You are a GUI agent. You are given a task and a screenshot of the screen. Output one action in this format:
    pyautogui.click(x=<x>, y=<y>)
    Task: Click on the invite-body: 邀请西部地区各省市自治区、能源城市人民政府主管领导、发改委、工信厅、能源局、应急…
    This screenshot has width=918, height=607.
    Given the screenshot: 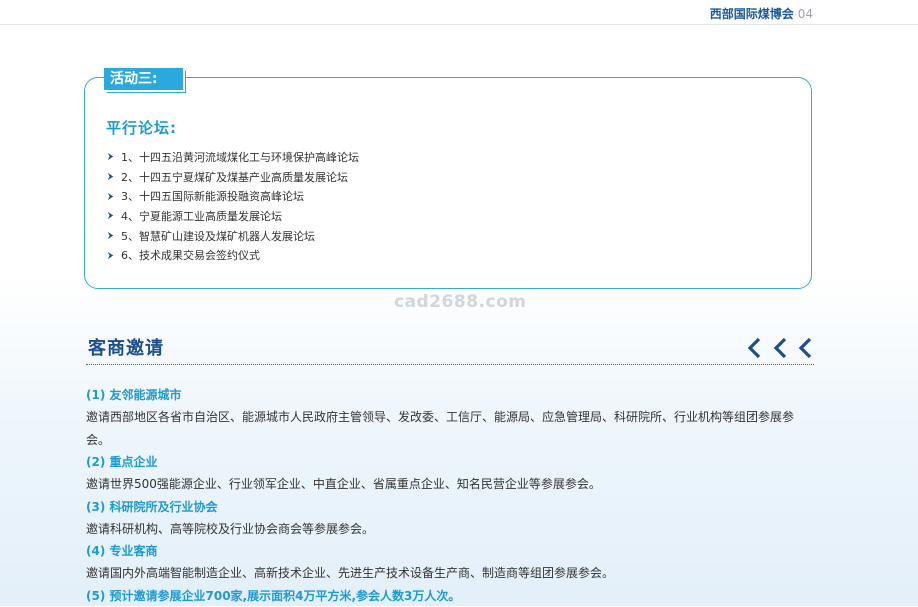 What is the action you would take?
    pyautogui.click(x=440, y=428)
    